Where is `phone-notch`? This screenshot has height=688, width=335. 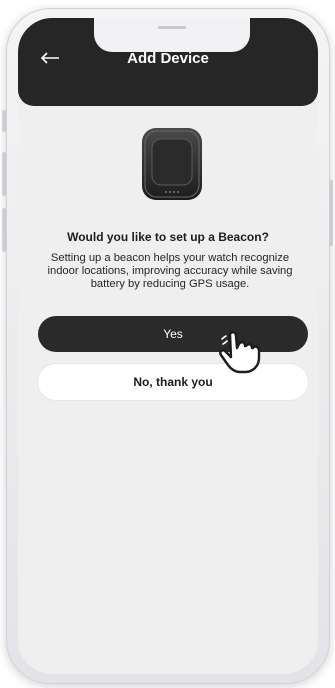 phone-notch is located at coordinates (172, 35).